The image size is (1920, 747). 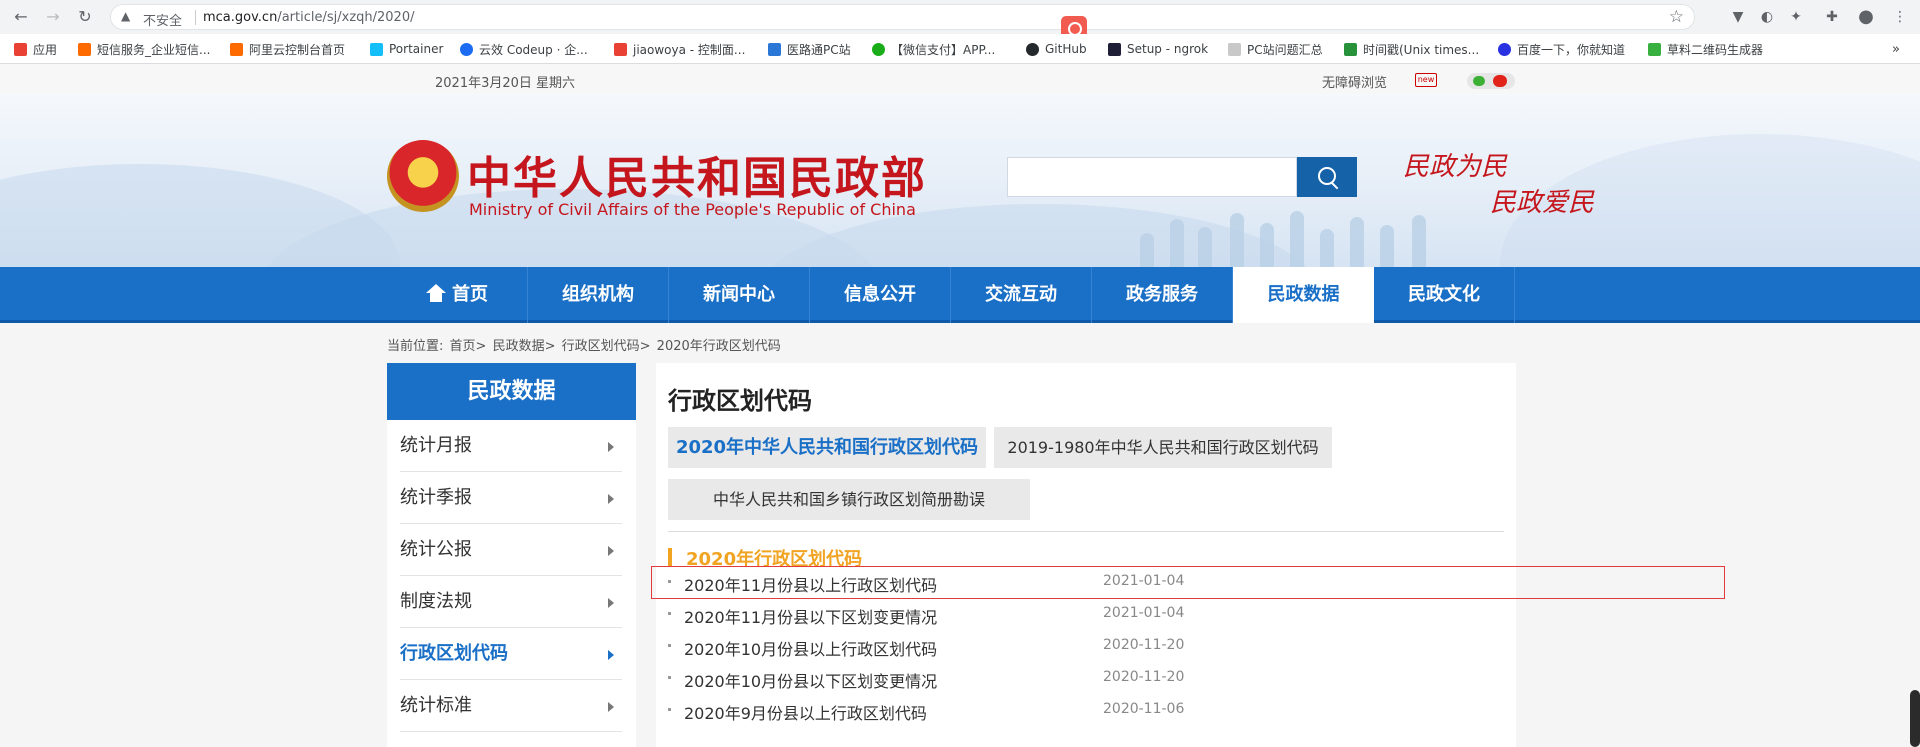 I want to click on bookmark-item: 百度一下，你就知道, so click(x=1561, y=49).